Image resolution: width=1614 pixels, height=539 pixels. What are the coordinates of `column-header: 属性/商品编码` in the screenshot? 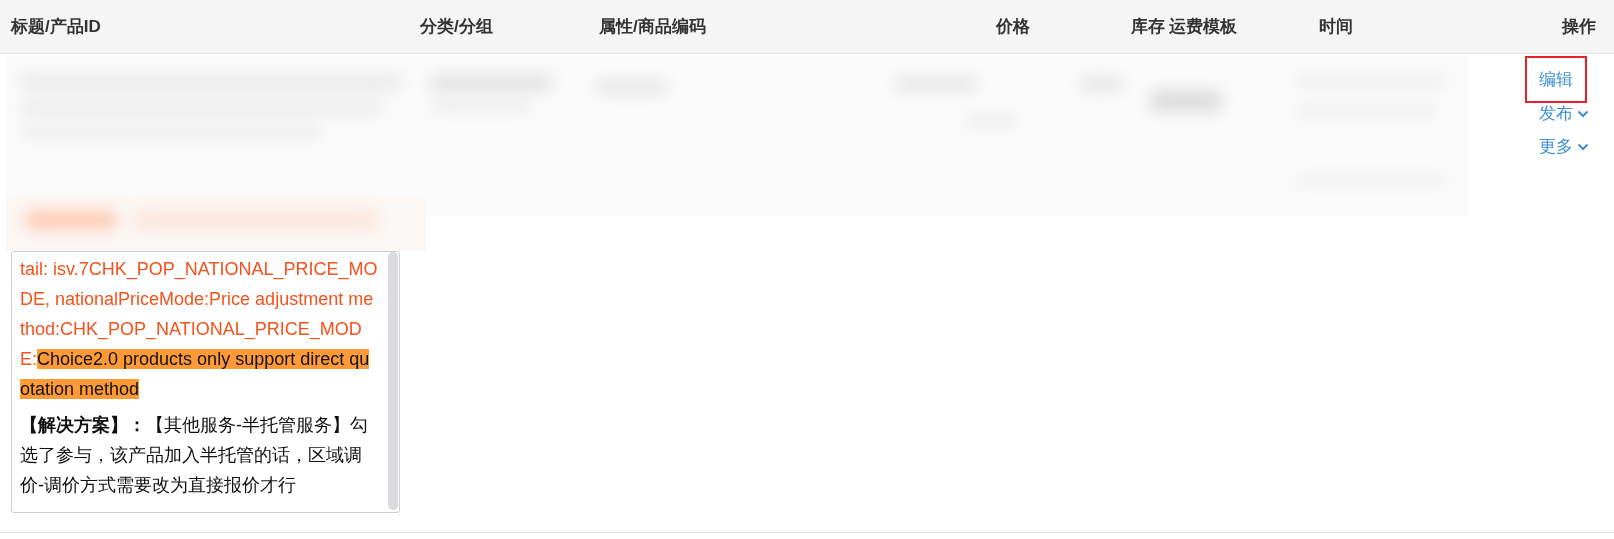 It's located at (652, 27).